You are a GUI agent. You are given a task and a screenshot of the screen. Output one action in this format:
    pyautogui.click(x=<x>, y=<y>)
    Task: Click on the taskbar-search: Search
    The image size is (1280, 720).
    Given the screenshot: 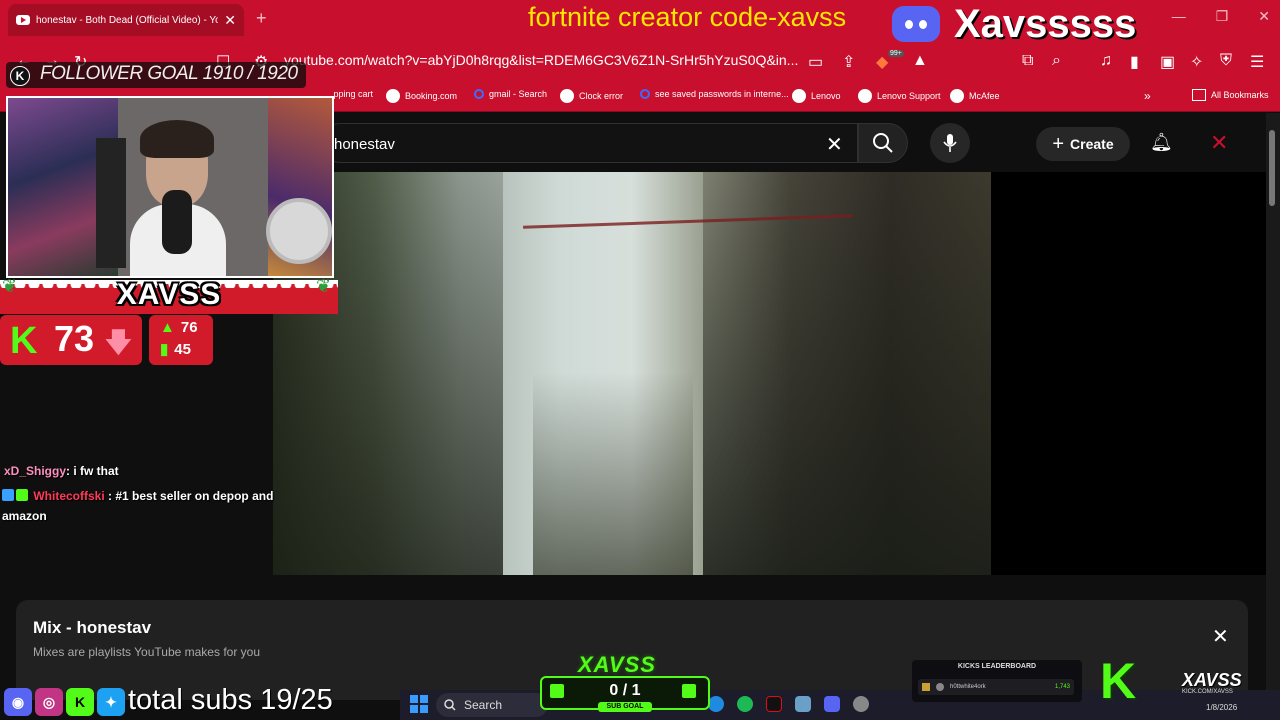 What is the action you would take?
    pyautogui.click(x=492, y=705)
    